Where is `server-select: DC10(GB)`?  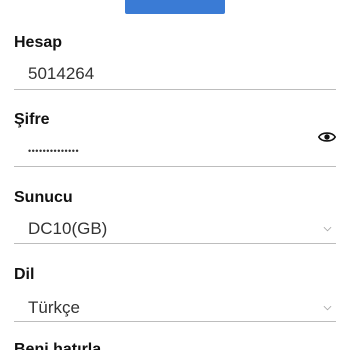
server-select: DC10(GB) is located at coordinates (67, 229).